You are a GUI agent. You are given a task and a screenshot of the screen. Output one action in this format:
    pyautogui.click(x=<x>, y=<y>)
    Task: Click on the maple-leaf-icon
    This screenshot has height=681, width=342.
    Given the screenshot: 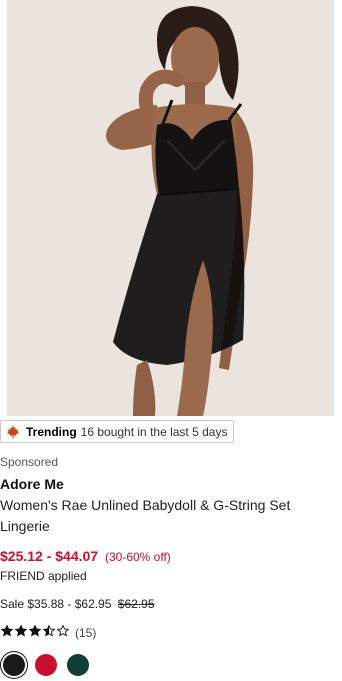 What is the action you would take?
    pyautogui.click(x=13, y=432)
    